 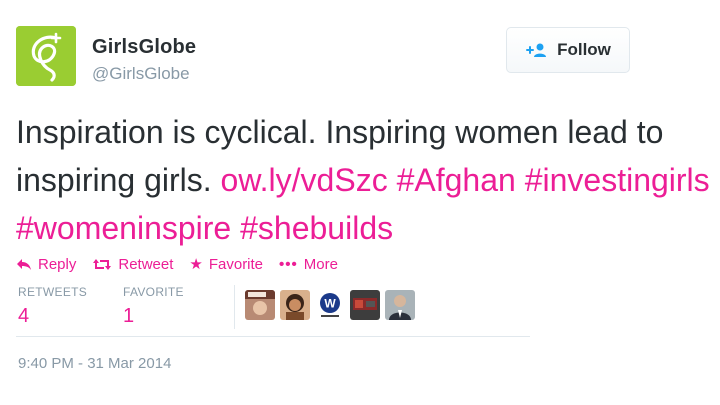 What do you see at coordinates (316, 228) in the screenshot?
I see `hashtag-shebuilds: #shebuilds` at bounding box center [316, 228].